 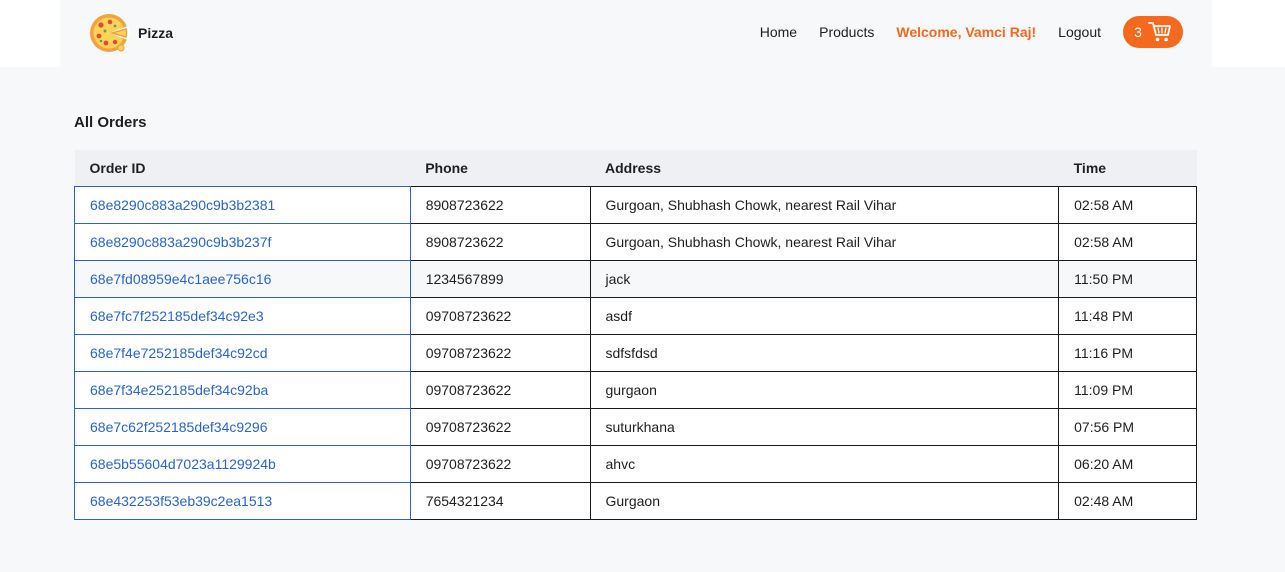 What do you see at coordinates (824, 316) in the screenshot?
I see `address-cell: asdf` at bounding box center [824, 316].